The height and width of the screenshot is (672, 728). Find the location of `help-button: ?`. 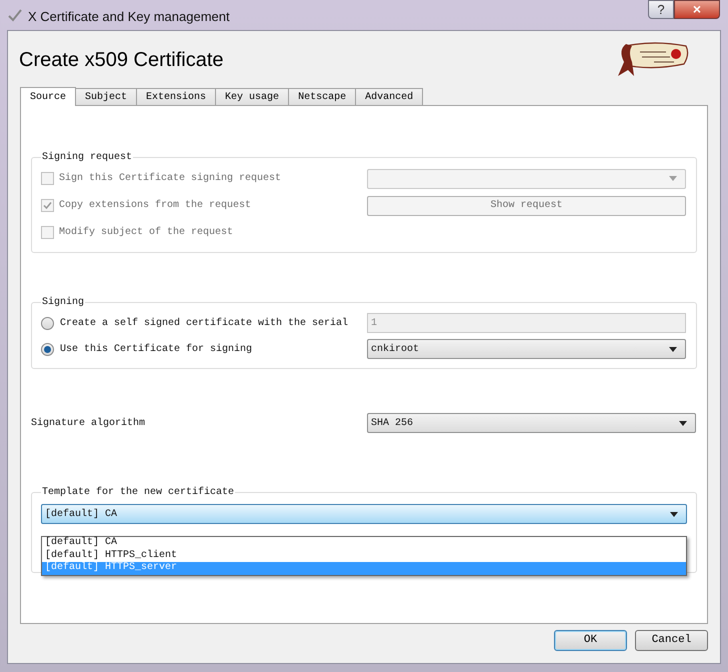

help-button: ? is located at coordinates (661, 9).